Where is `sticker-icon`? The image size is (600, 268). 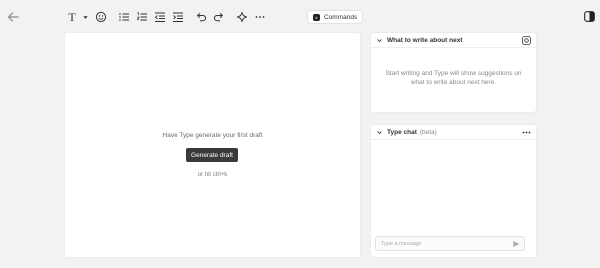 sticker-icon is located at coordinates (101, 17).